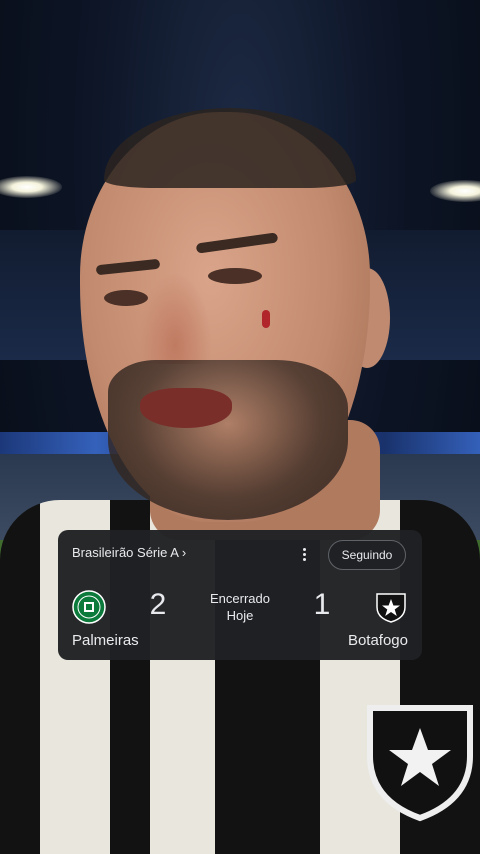 This screenshot has height=854, width=480. What do you see at coordinates (186, 408) in the screenshot?
I see `player-mouth` at bounding box center [186, 408].